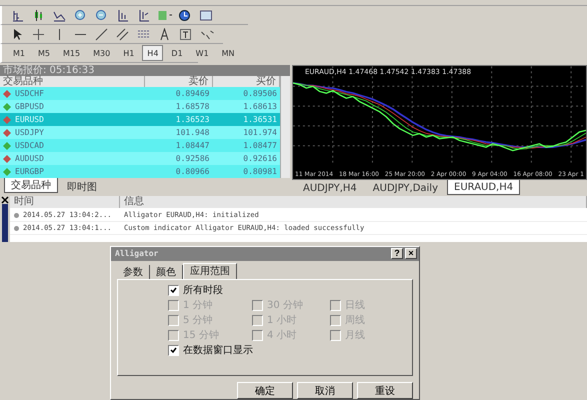 Image resolution: width=587 pixels, height=400 pixels. What do you see at coordinates (72, 132) in the screenshot?
I see `symbol-cell: USDJPY` at bounding box center [72, 132].